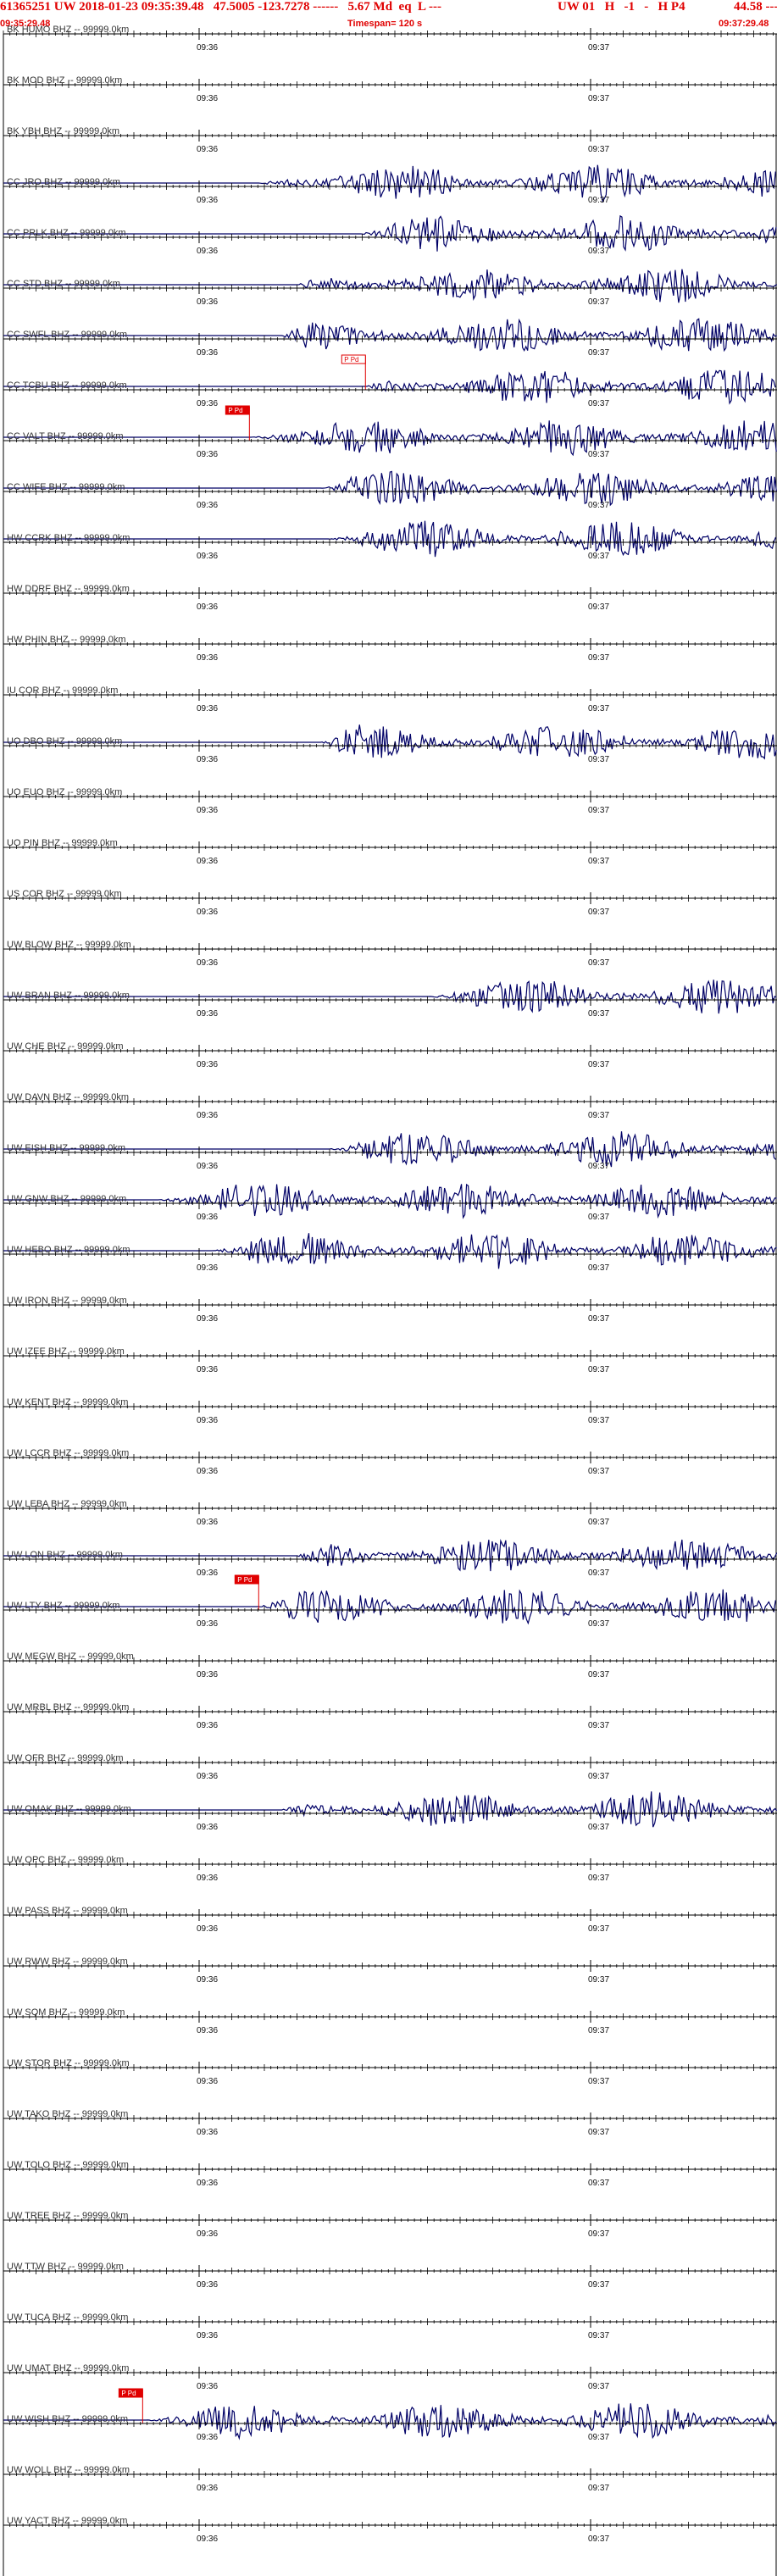 This screenshot has height=2576, width=777. Describe the element at coordinates (63, 131) in the screenshot. I see `channel-label: BK YBH BHZ -- 99999.0km` at that location.